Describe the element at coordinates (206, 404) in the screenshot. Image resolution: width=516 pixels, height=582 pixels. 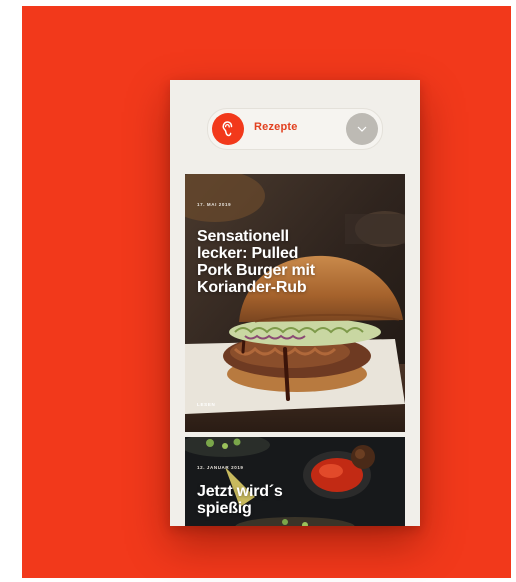
I see `article-category: LESEN` at that location.